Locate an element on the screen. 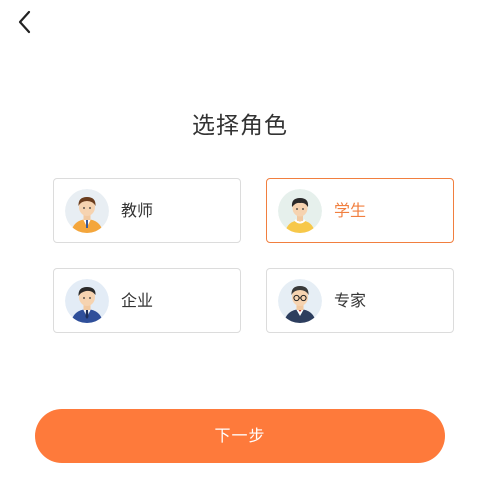 The height and width of the screenshot is (481, 480). teacher-avatar-icon is located at coordinates (87, 211).